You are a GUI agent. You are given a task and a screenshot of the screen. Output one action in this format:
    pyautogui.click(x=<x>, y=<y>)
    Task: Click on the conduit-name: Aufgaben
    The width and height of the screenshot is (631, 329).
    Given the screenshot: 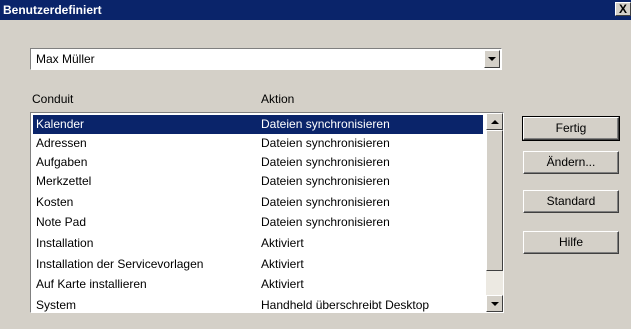 What is the action you would take?
    pyautogui.click(x=62, y=162)
    